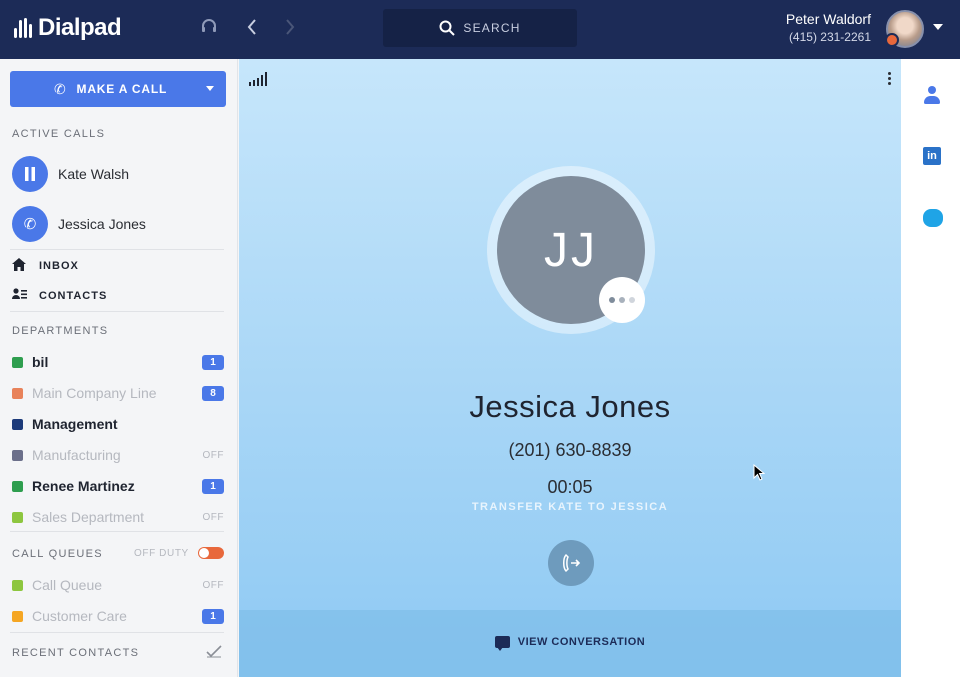 The width and height of the screenshot is (960, 677). Describe the element at coordinates (60, 331) in the screenshot. I see `departments-header: DEPARTMENTS` at that location.